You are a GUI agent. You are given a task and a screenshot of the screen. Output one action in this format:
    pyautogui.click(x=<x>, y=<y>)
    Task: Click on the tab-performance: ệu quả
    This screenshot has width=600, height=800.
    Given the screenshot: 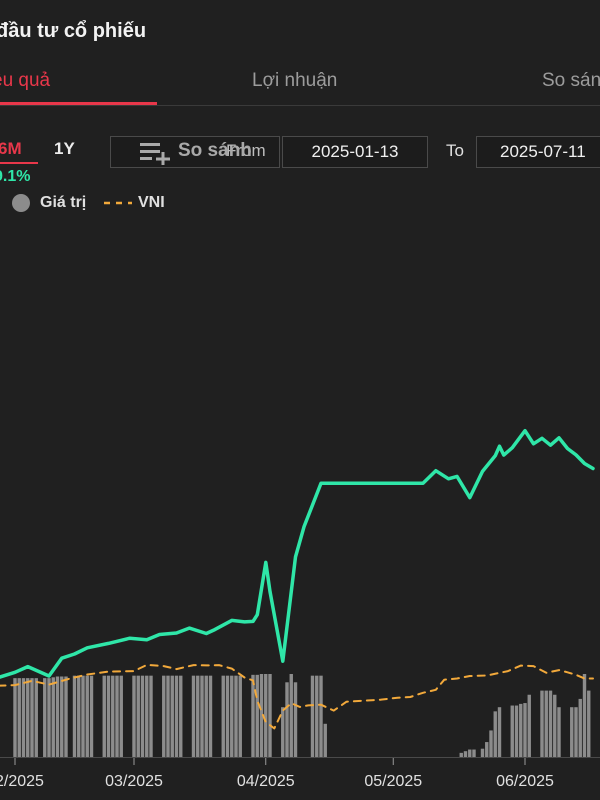 What is the action you would take?
    pyautogui.click(x=25, y=81)
    